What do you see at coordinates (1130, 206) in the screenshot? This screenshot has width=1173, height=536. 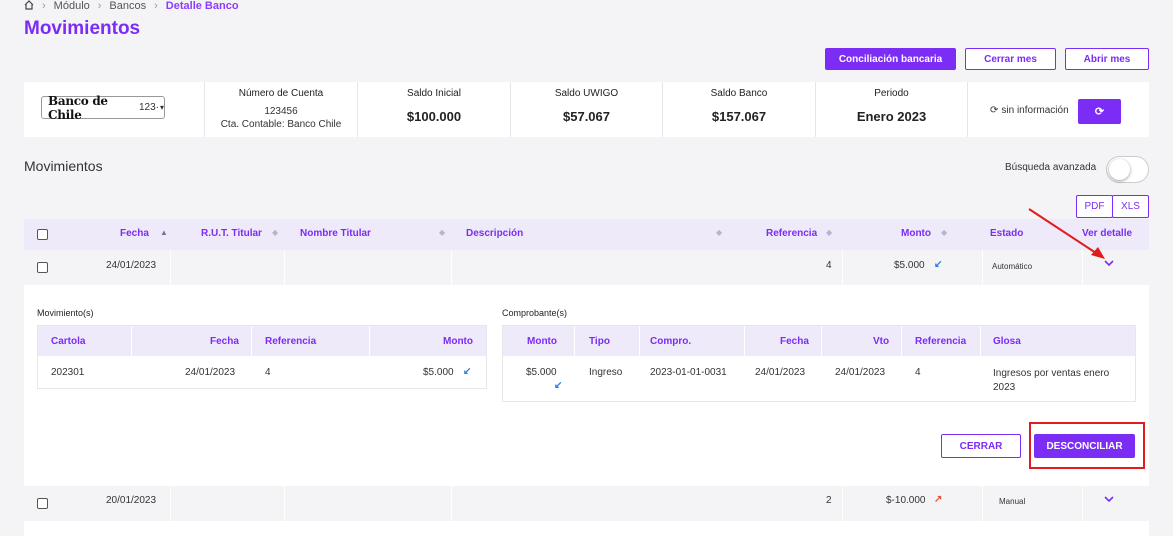 I see `export-xls-button: XLS` at bounding box center [1130, 206].